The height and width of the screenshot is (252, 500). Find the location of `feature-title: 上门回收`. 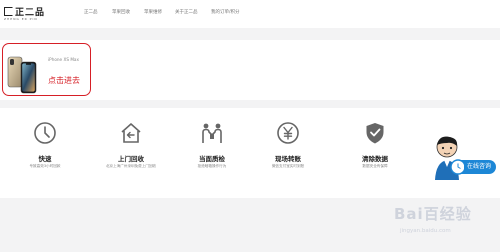

feature-title: 上门回收 is located at coordinates (131, 159).